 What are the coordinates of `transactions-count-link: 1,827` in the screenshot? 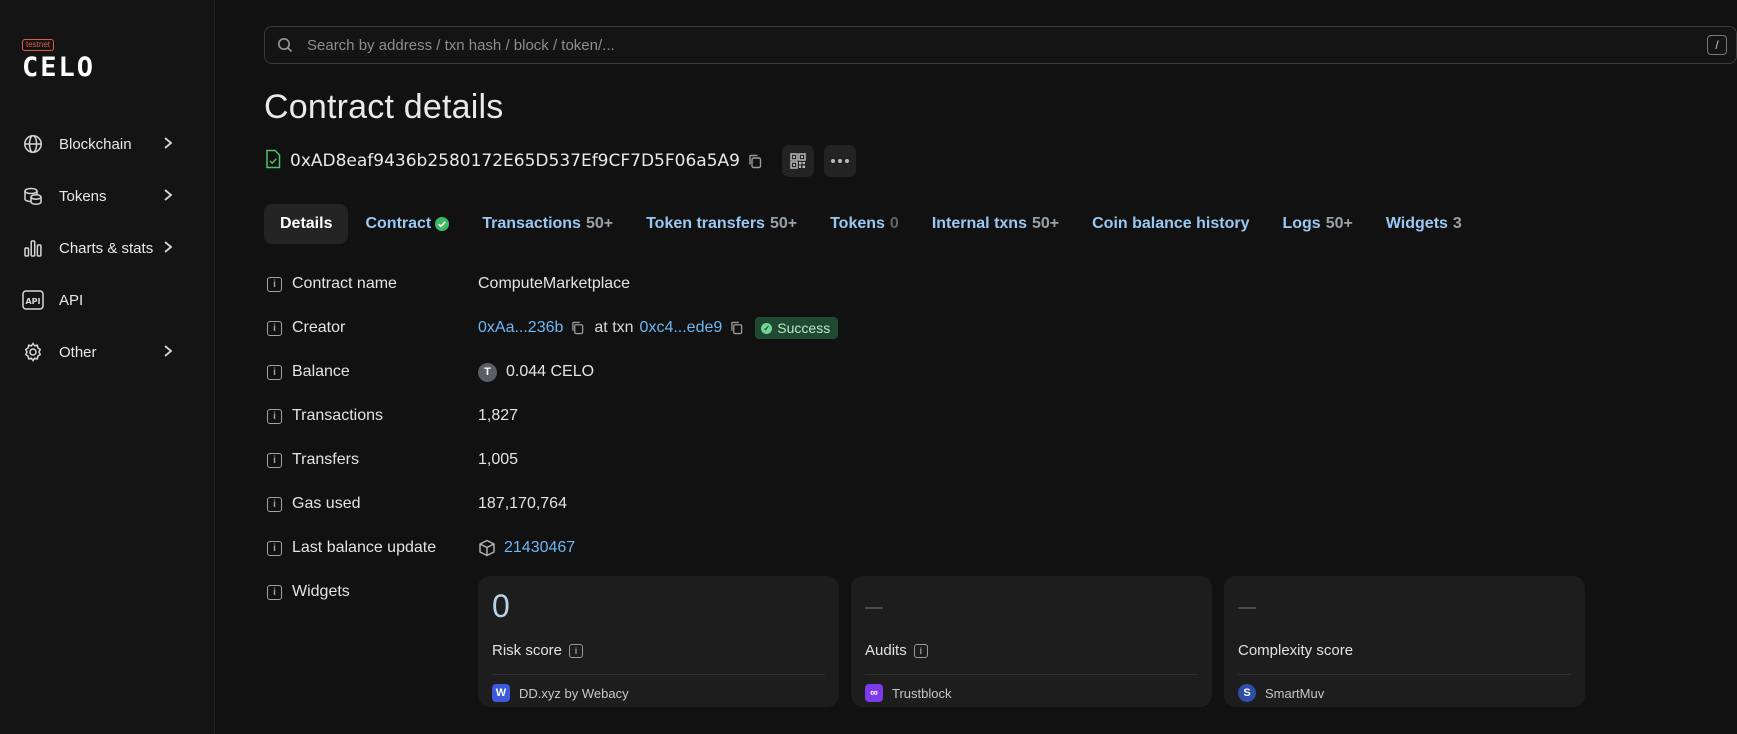 It's located at (498, 416).